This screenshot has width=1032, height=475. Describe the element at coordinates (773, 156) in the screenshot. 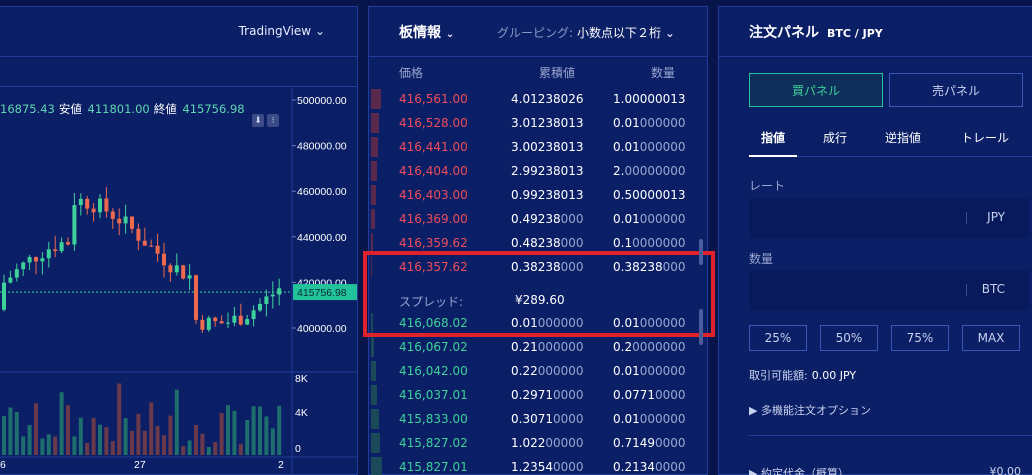

I see `active-tab-underline` at that location.